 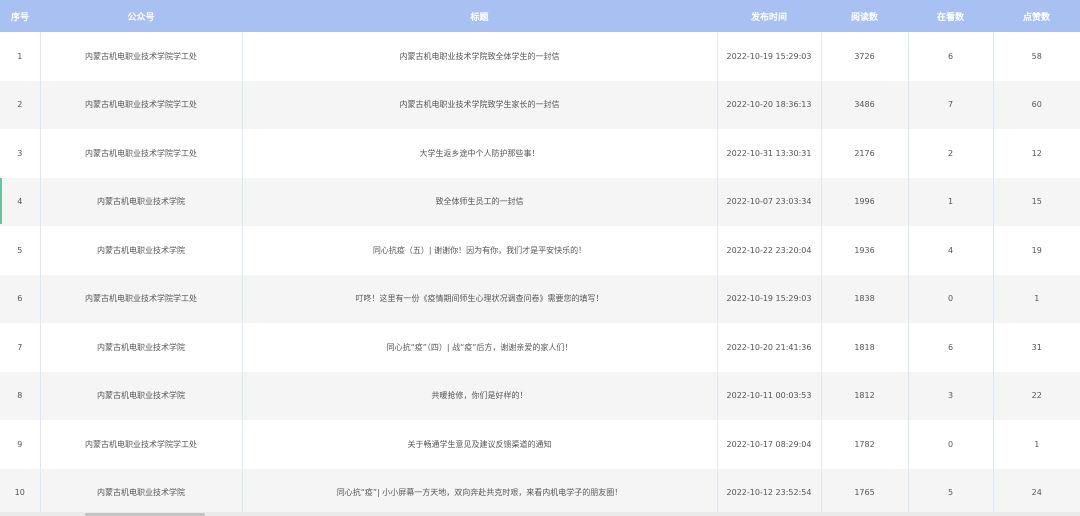 I want to click on cell-title: 致全体师生员工的一封信, so click(x=480, y=201).